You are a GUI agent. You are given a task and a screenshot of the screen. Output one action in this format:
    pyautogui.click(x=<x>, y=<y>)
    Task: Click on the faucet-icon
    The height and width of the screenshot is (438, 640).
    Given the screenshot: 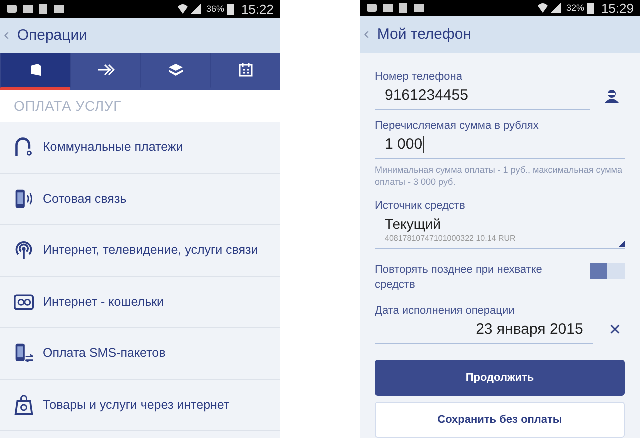 What is the action you would take?
    pyautogui.click(x=24, y=147)
    